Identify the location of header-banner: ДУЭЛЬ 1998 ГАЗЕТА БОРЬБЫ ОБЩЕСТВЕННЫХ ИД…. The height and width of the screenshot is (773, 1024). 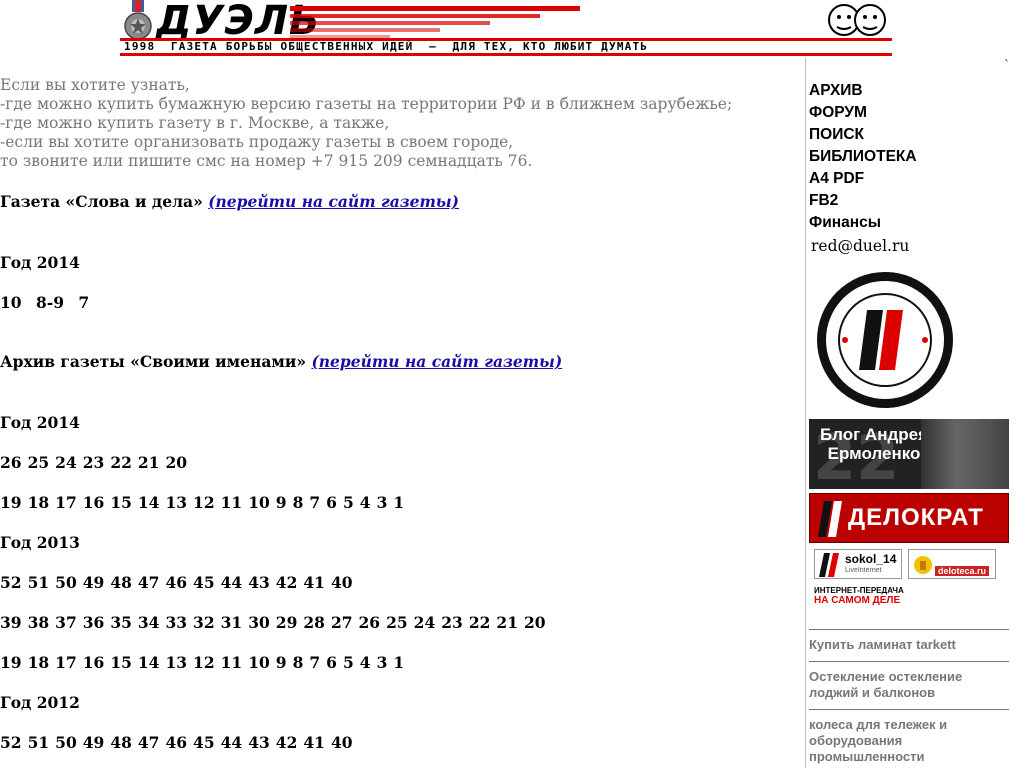
(506, 29).